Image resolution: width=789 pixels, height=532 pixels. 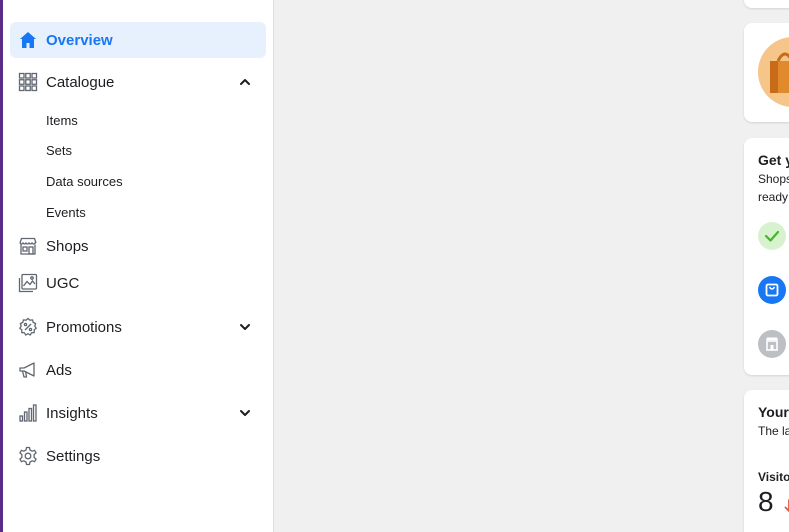 I want to click on sidebar-subitem-items: Items, so click(x=62, y=120).